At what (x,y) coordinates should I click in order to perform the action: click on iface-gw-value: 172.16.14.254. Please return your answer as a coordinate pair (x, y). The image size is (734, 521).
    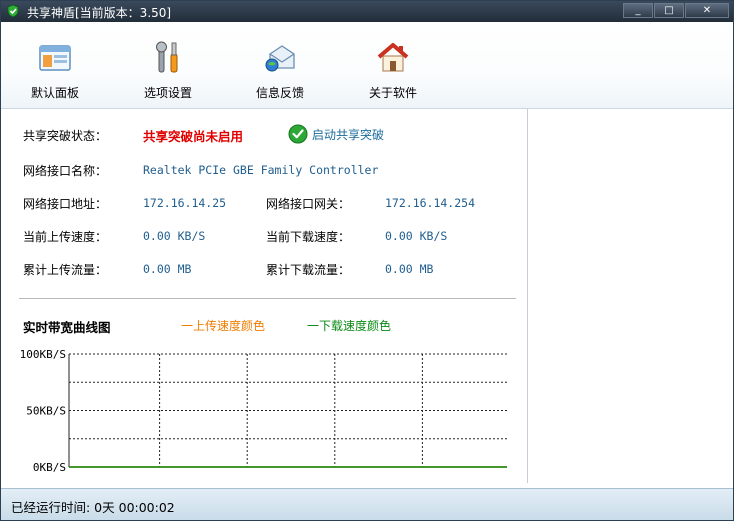
    Looking at the image, I should click on (430, 203).